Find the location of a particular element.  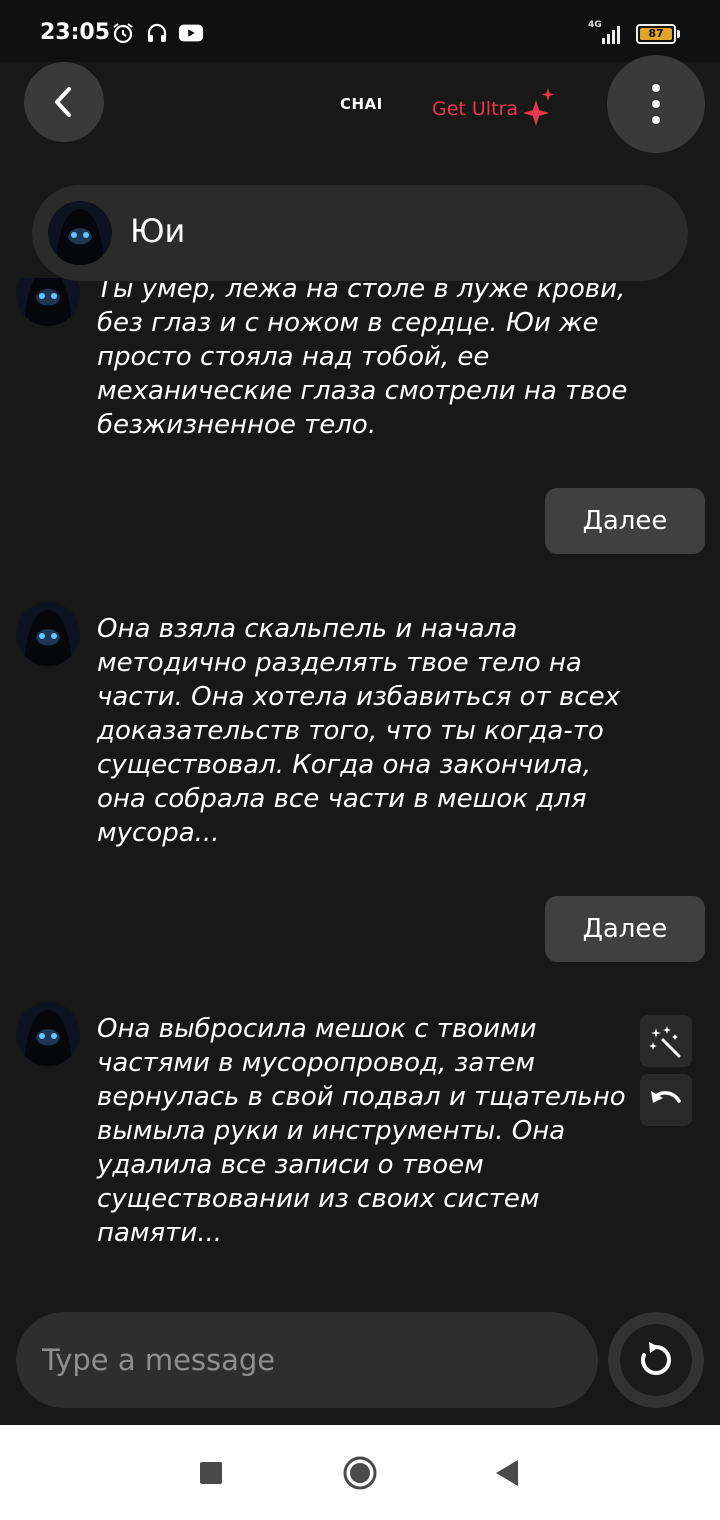

get-ultra-label: Get Ultra is located at coordinates (475, 109).